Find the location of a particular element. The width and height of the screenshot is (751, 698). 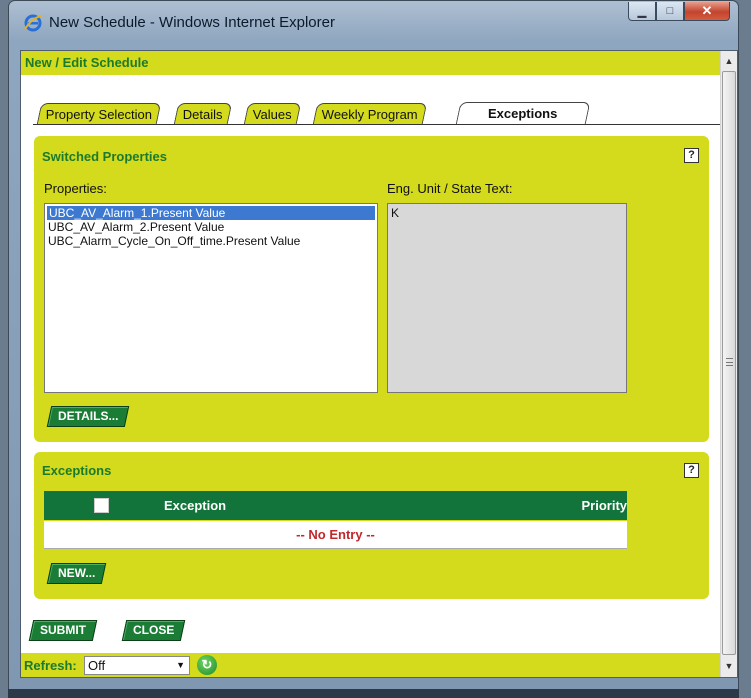

ie-icon is located at coordinates (33, 23).